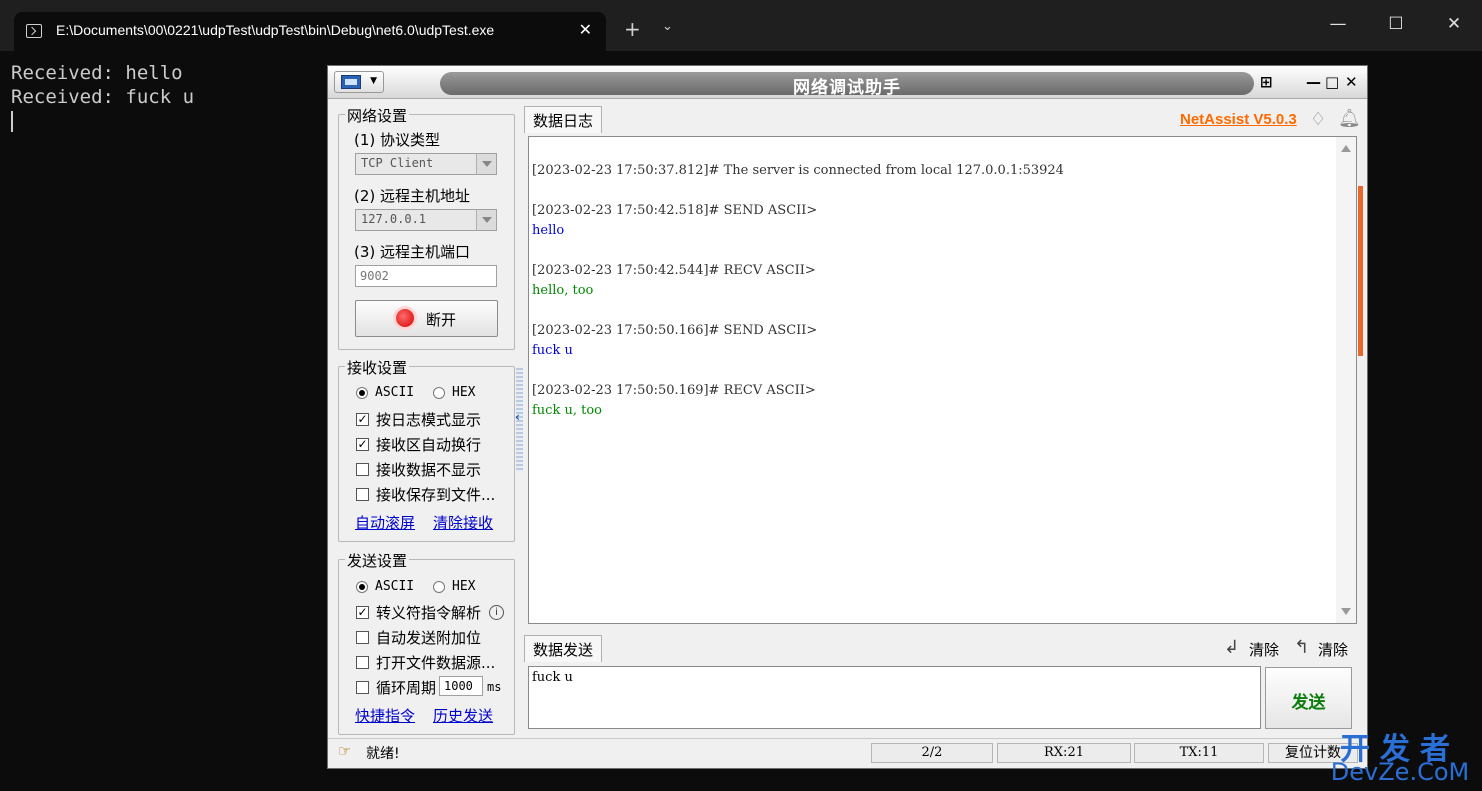  I want to click on maximize-icon: ☐, so click(1396, 24).